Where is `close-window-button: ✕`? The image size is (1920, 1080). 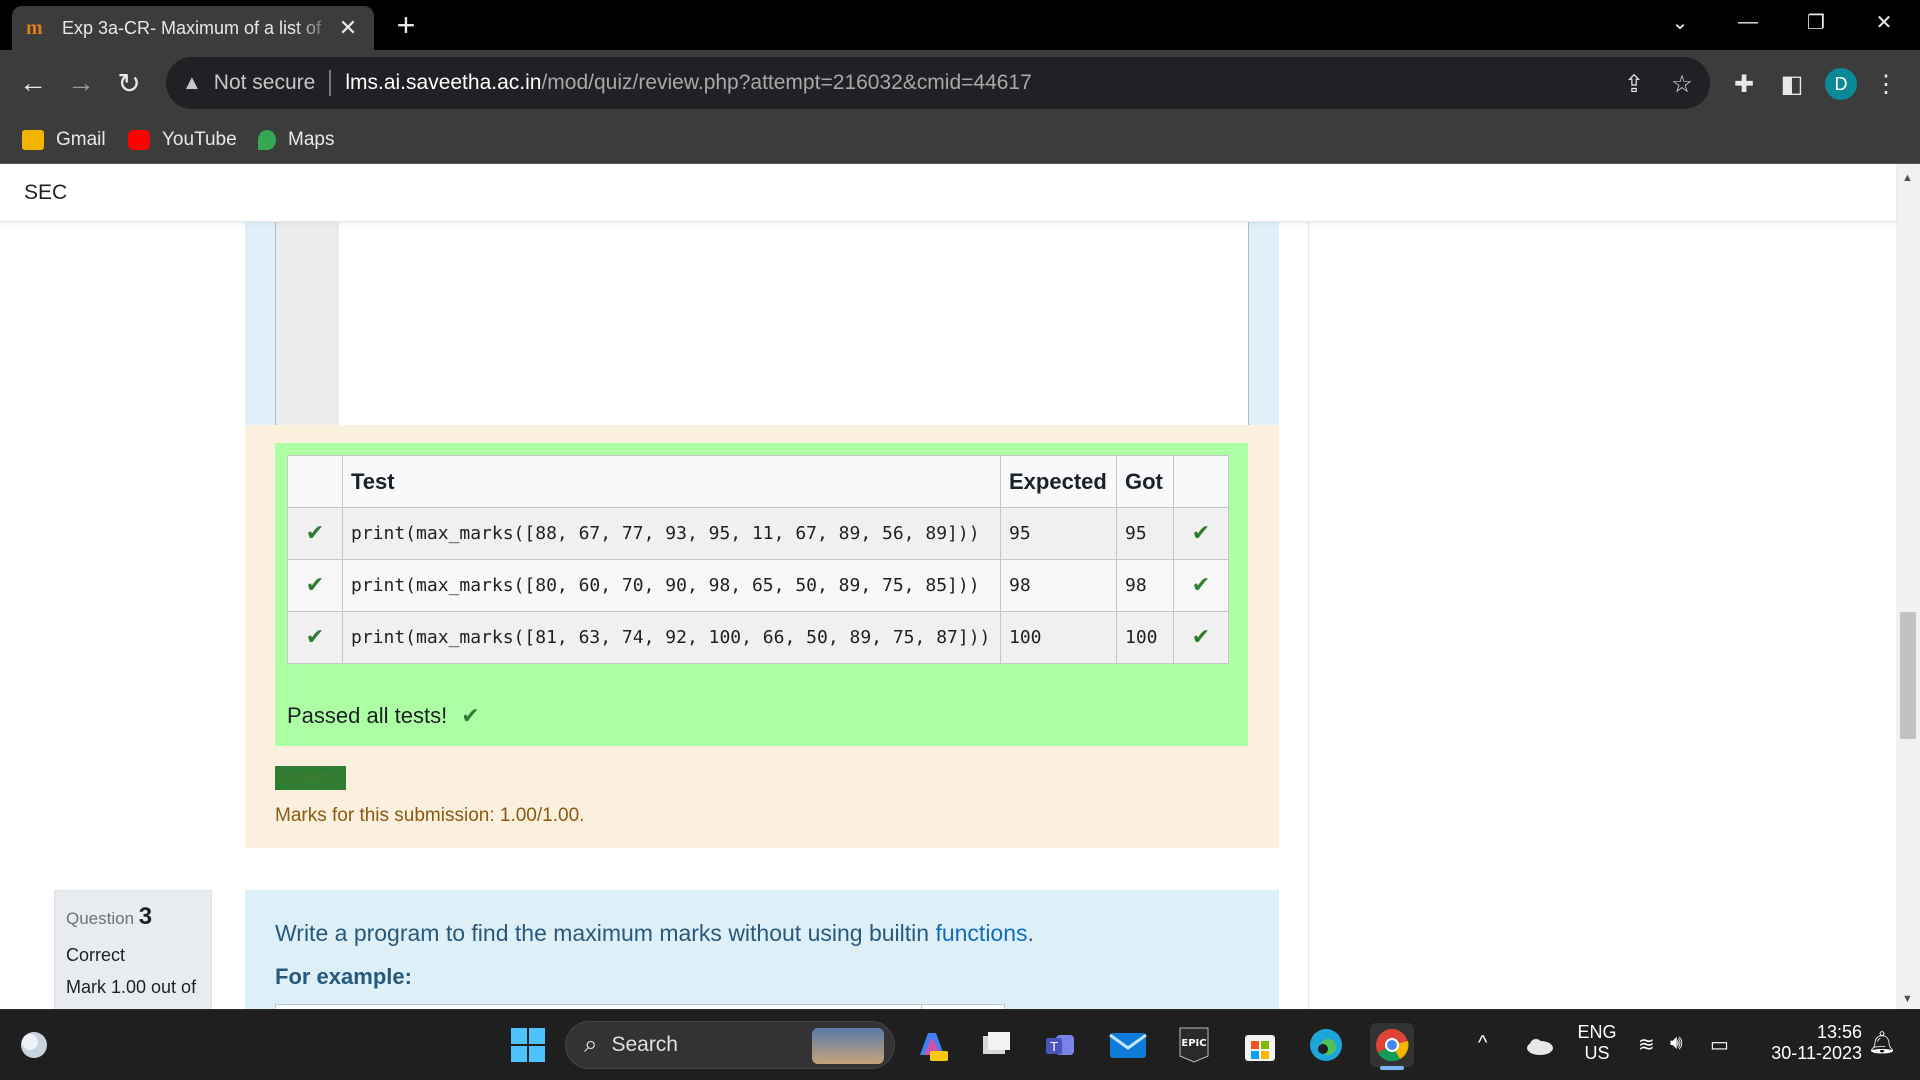
close-window-button: ✕ is located at coordinates (1884, 22).